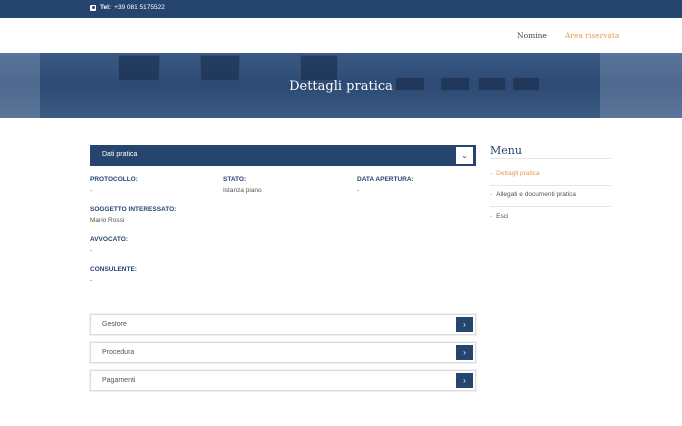 Image resolution: width=682 pixels, height=426 pixels. What do you see at coordinates (242, 190) in the screenshot?
I see `stato-value: Istanza piano` at bounding box center [242, 190].